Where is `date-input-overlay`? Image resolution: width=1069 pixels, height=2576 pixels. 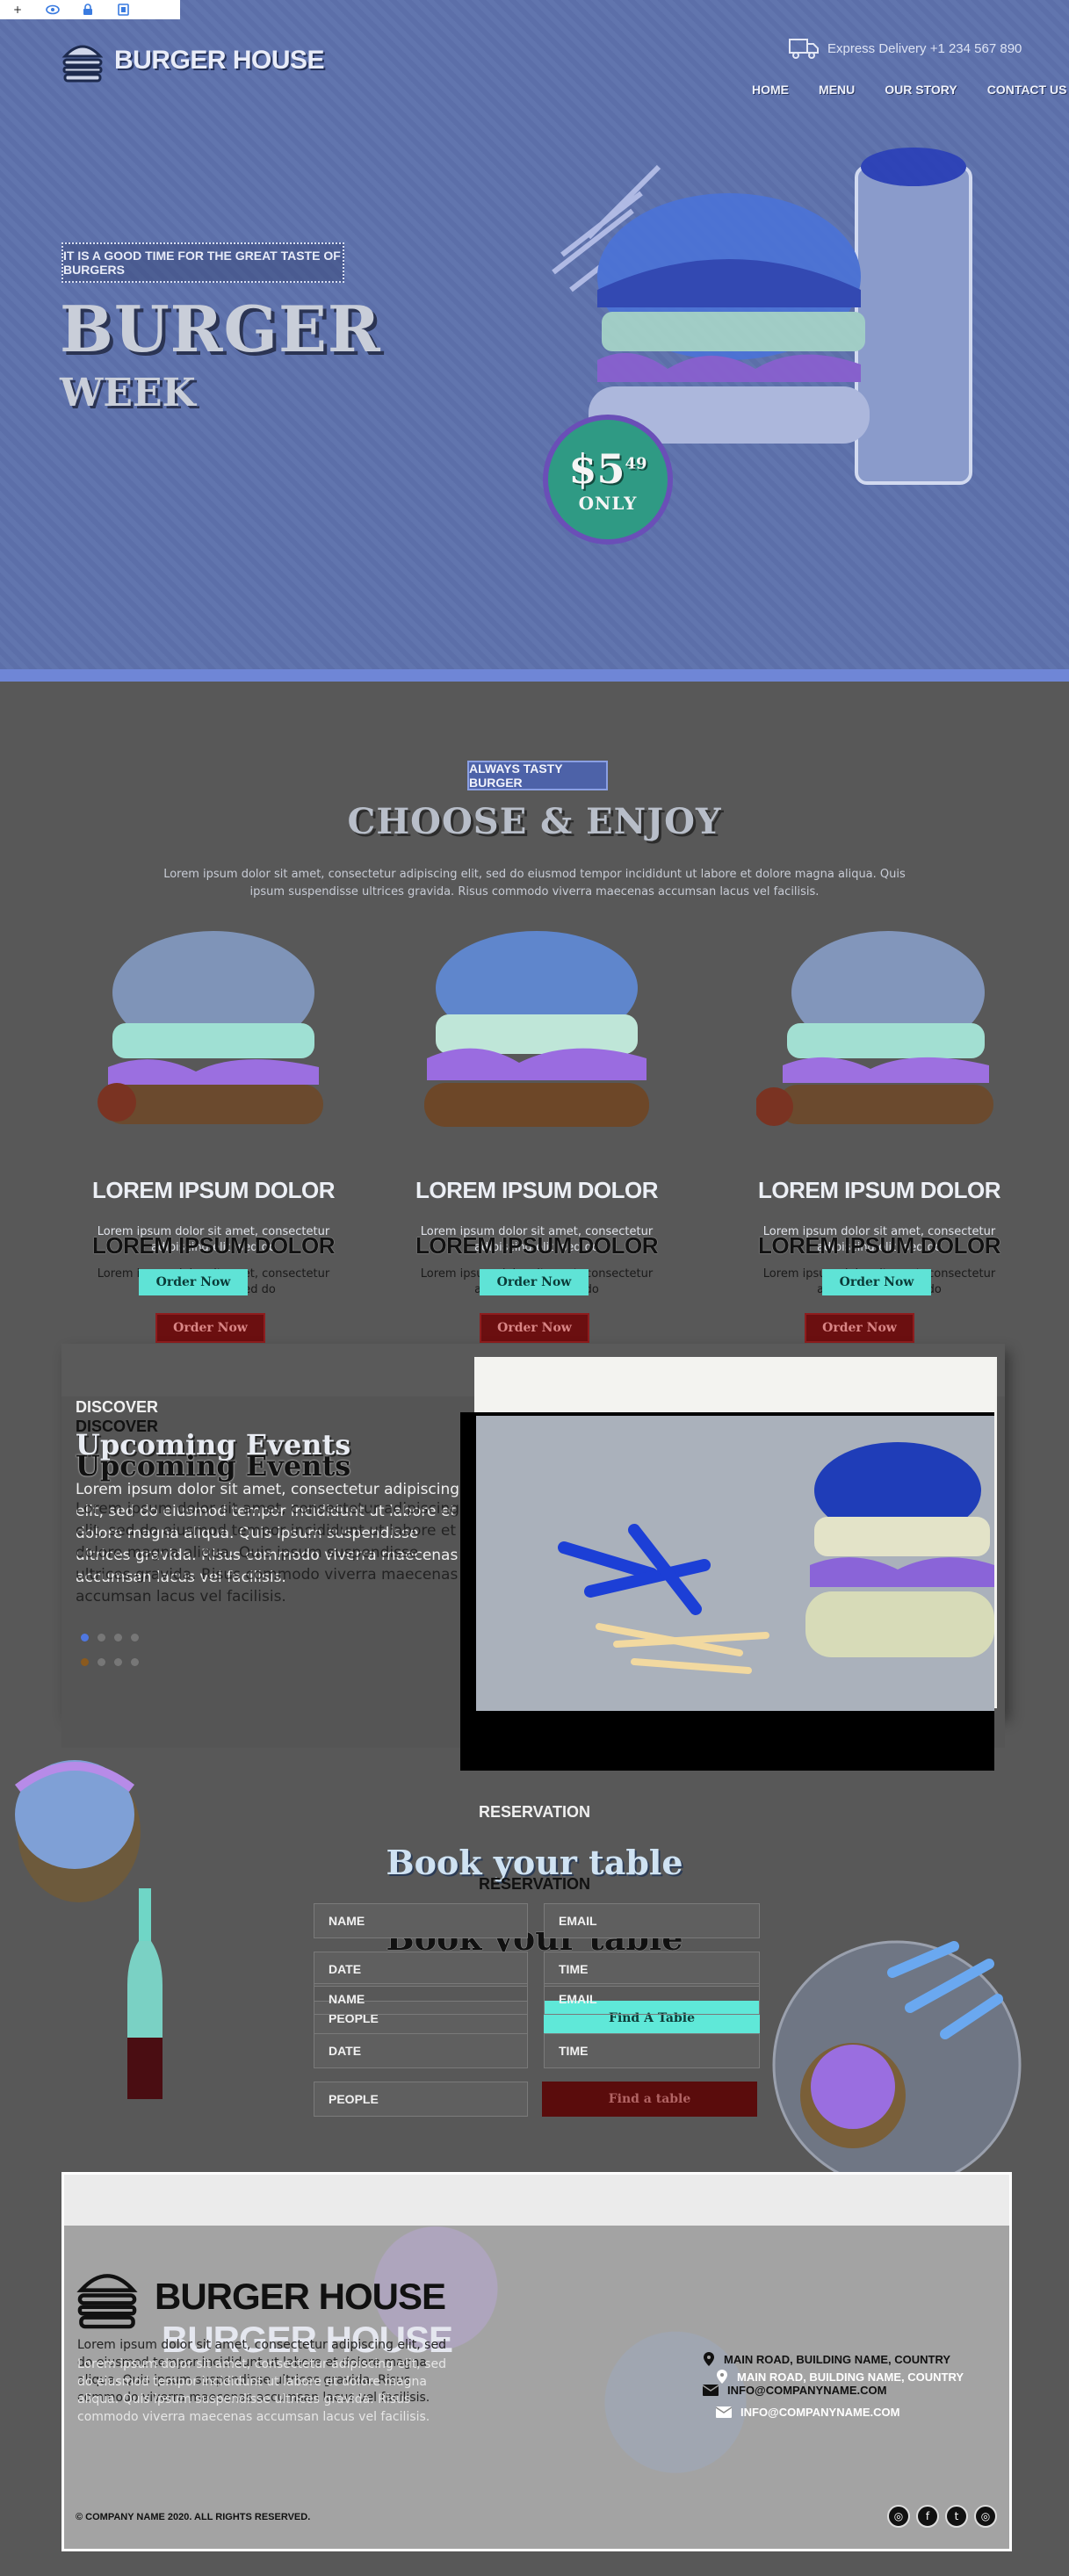 date-input-overlay is located at coordinates (421, 2051).